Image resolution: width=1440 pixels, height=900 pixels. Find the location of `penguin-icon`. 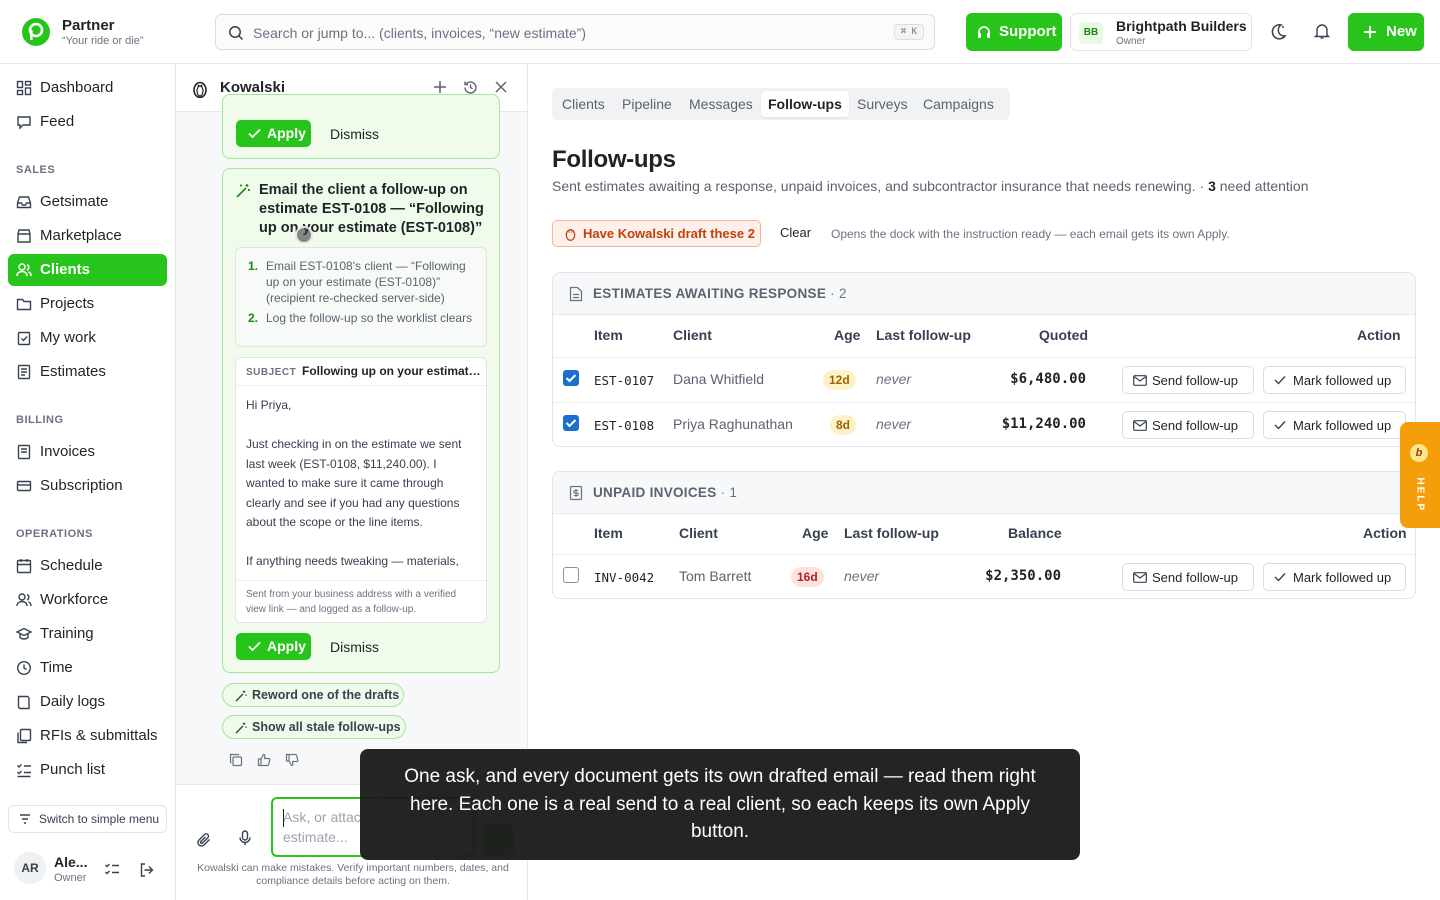

penguin-icon is located at coordinates (570, 234).